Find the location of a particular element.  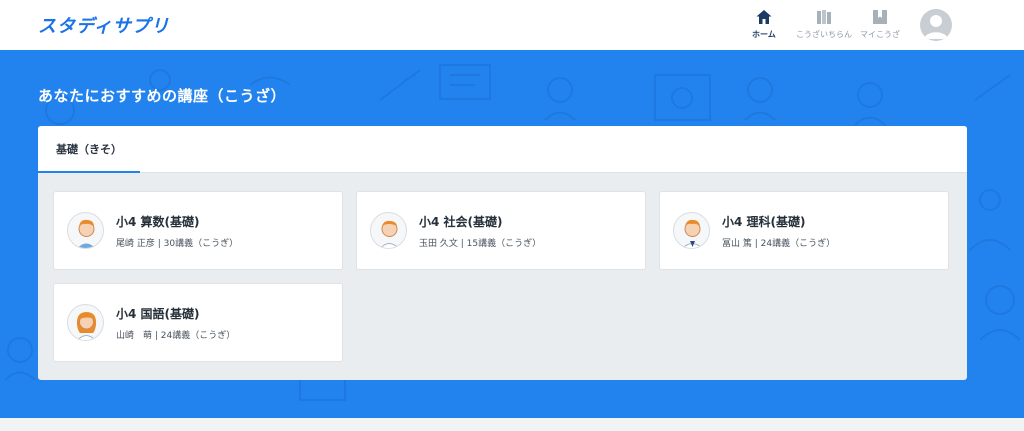

nav-my-courses-label: マイこうざ is located at coordinates (880, 34).